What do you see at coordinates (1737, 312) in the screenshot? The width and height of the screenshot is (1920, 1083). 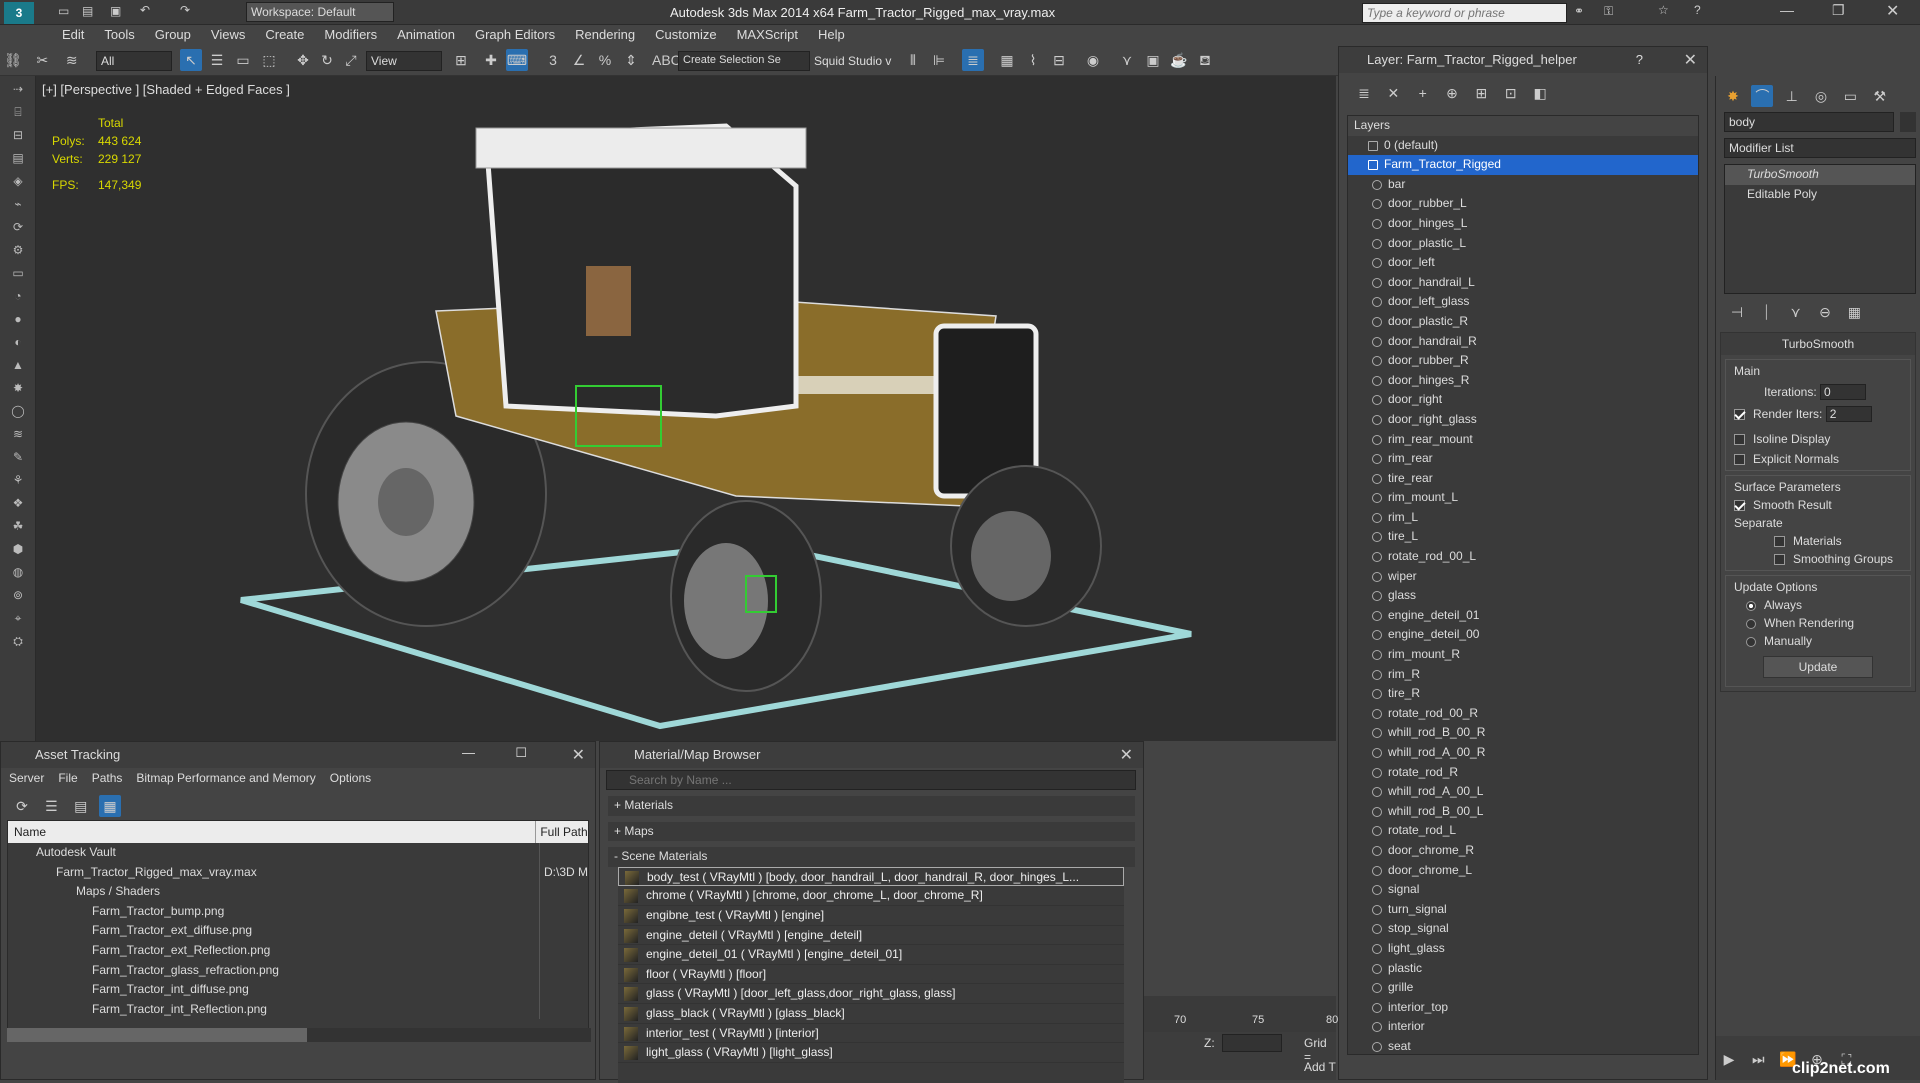 I see `pin-stack-icon: ⊣` at bounding box center [1737, 312].